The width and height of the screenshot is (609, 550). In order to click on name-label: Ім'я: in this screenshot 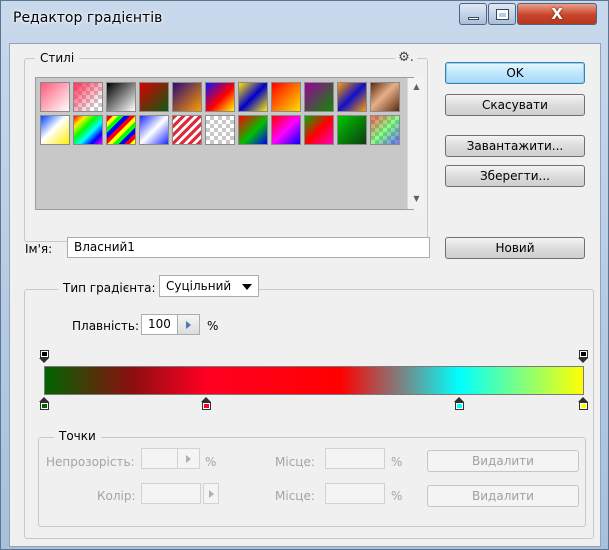, I will do `click(39, 249)`.